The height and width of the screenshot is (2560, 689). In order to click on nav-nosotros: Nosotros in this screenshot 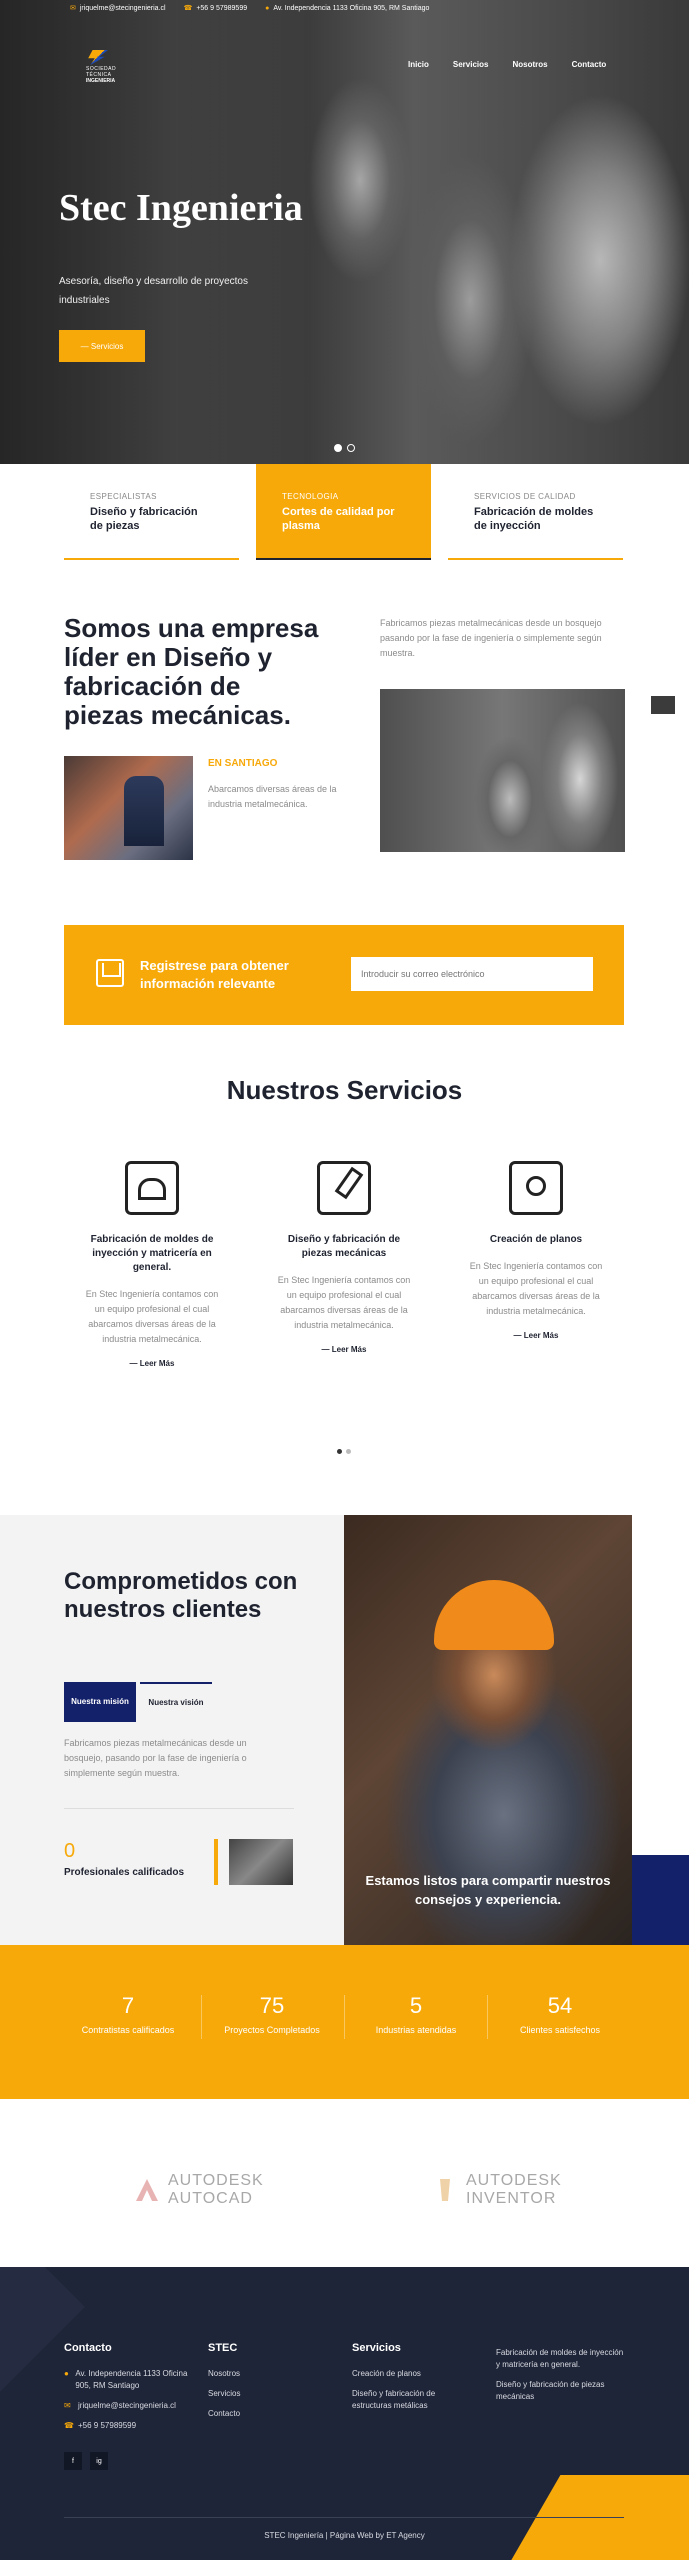, I will do `click(529, 64)`.